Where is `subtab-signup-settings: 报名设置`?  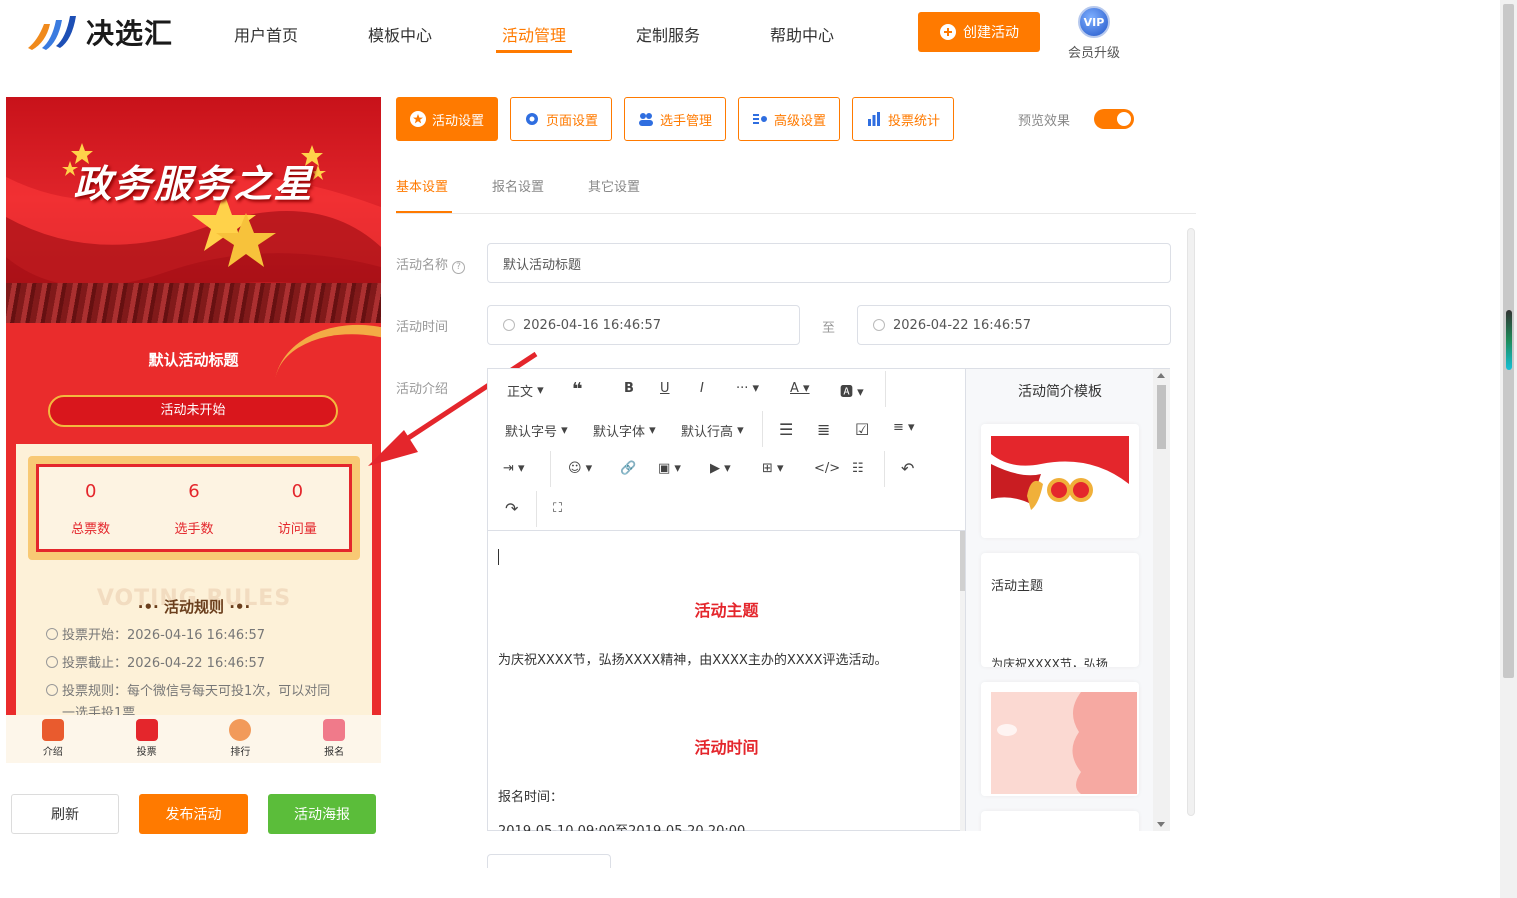 subtab-signup-settings: 报名设置 is located at coordinates (518, 185).